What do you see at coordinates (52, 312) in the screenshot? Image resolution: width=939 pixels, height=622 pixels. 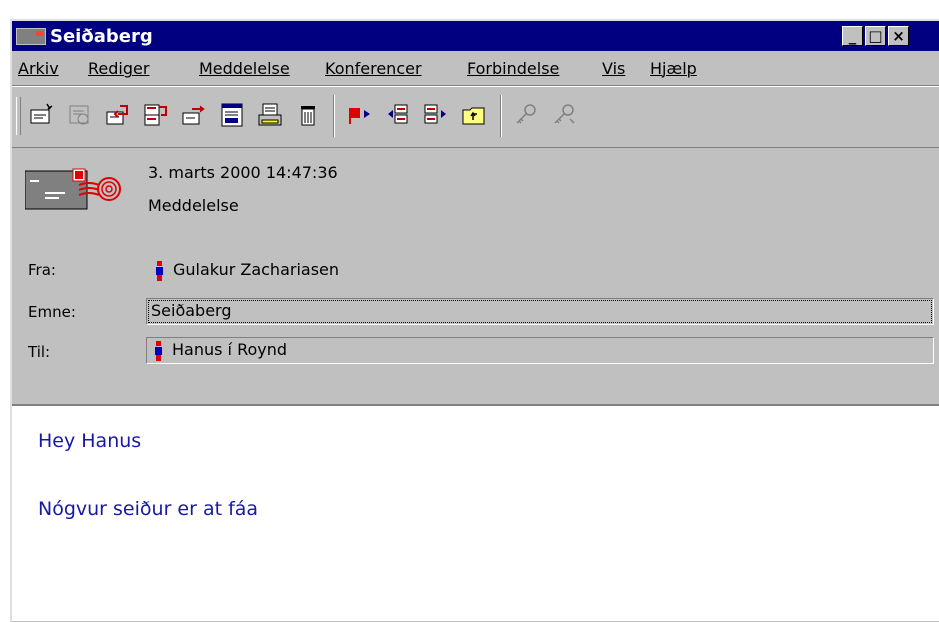 I see `subject-label: Emne:` at bounding box center [52, 312].